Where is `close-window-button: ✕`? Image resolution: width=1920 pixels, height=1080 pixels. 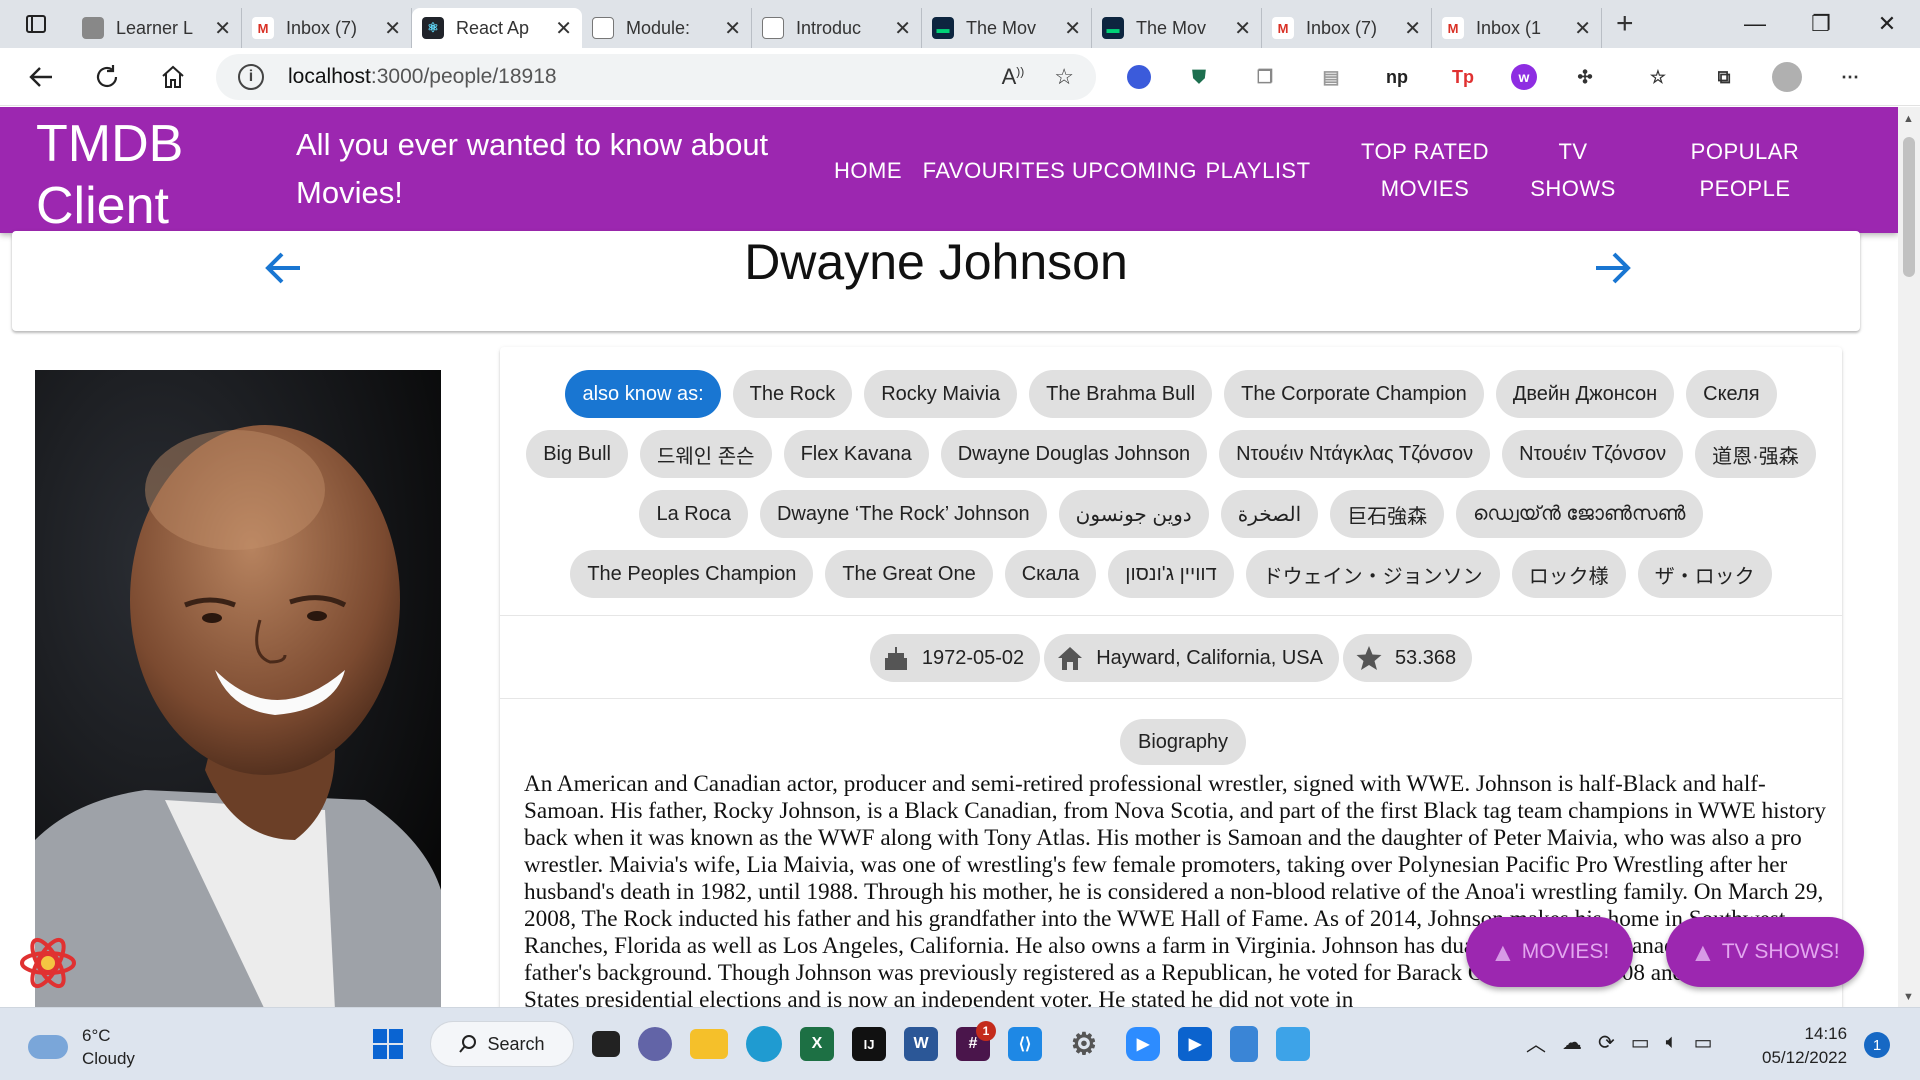 close-window-button: ✕ is located at coordinates (1887, 24).